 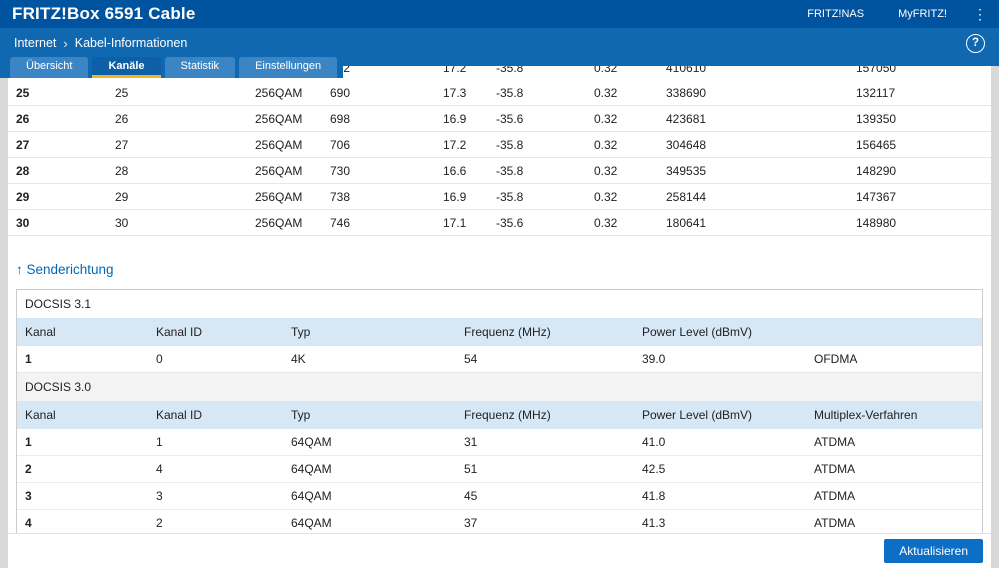 I want to click on table-cell: 39.0, so click(x=654, y=359).